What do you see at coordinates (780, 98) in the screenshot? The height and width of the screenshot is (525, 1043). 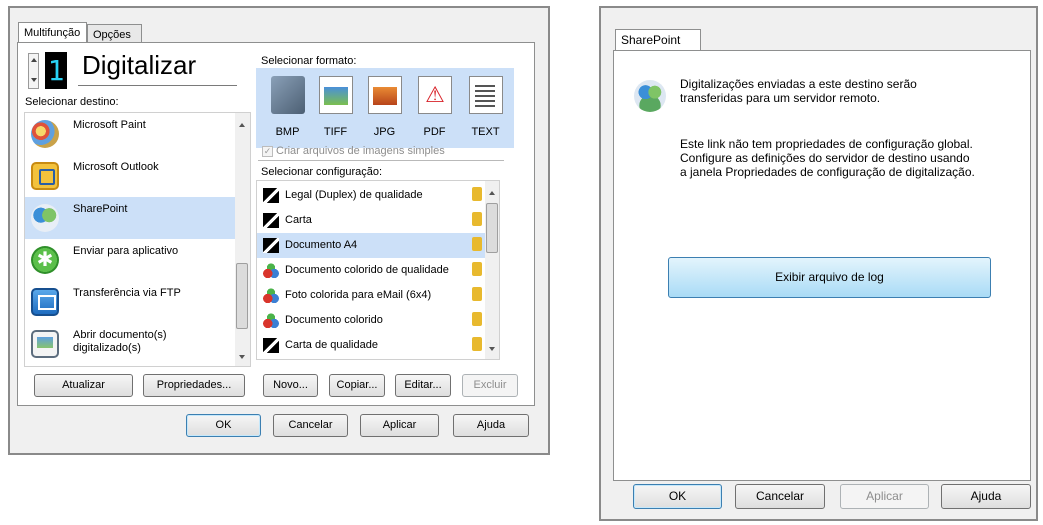 I see `description-line-2: transferidas para um servidor remoto.` at bounding box center [780, 98].